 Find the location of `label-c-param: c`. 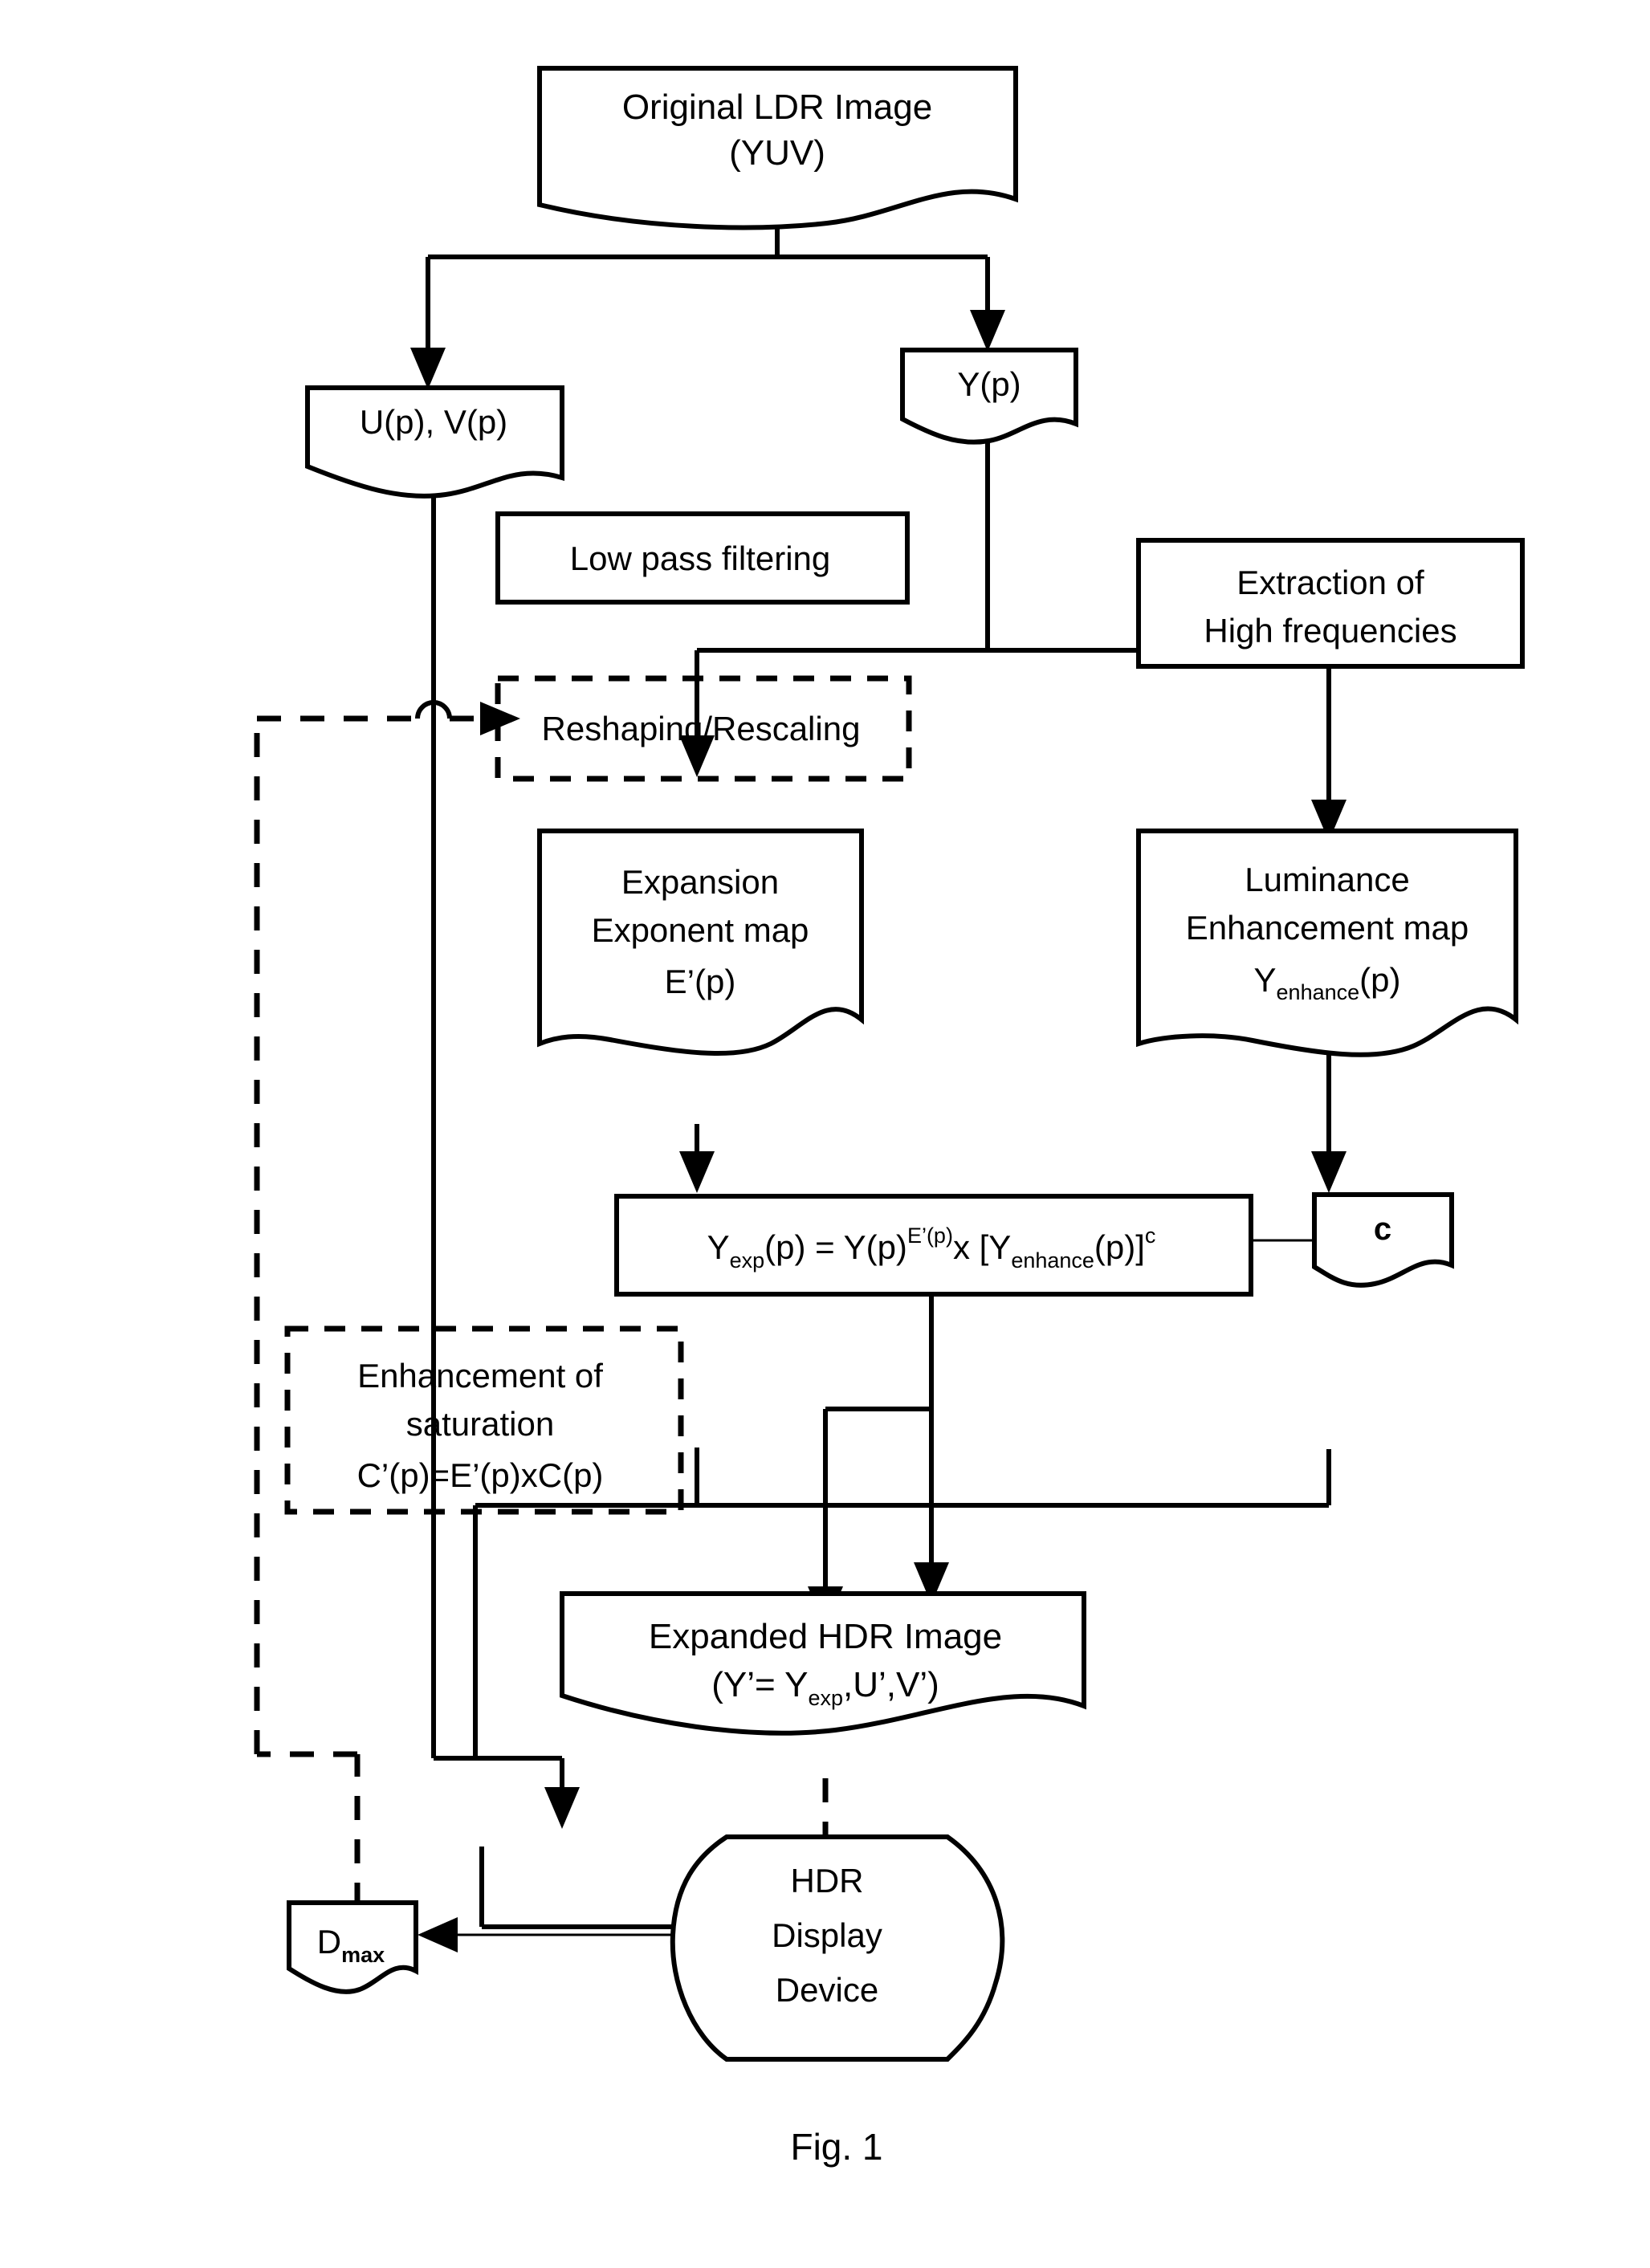

label-c-param: c is located at coordinates (1382, 1229).